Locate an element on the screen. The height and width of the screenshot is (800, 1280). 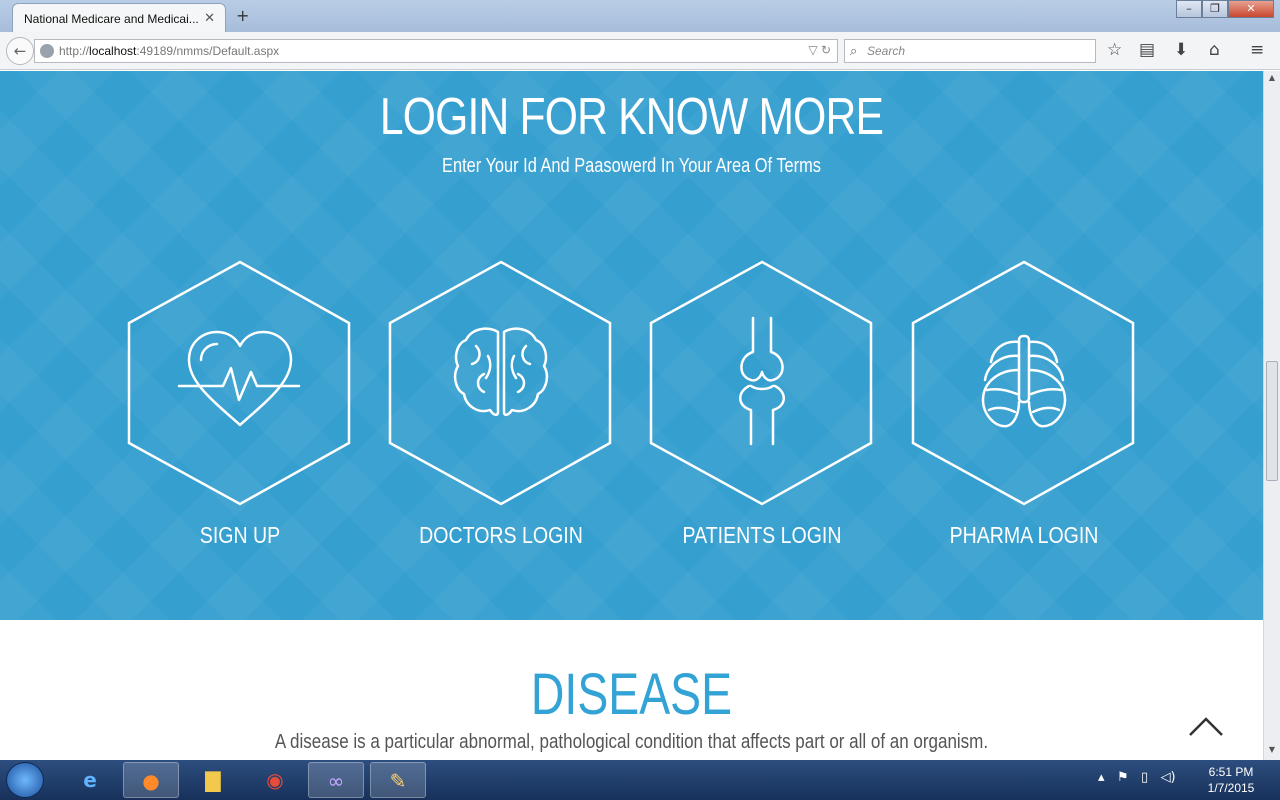
action-center-flag-icon: ⚑ is located at coordinates (1123, 777).